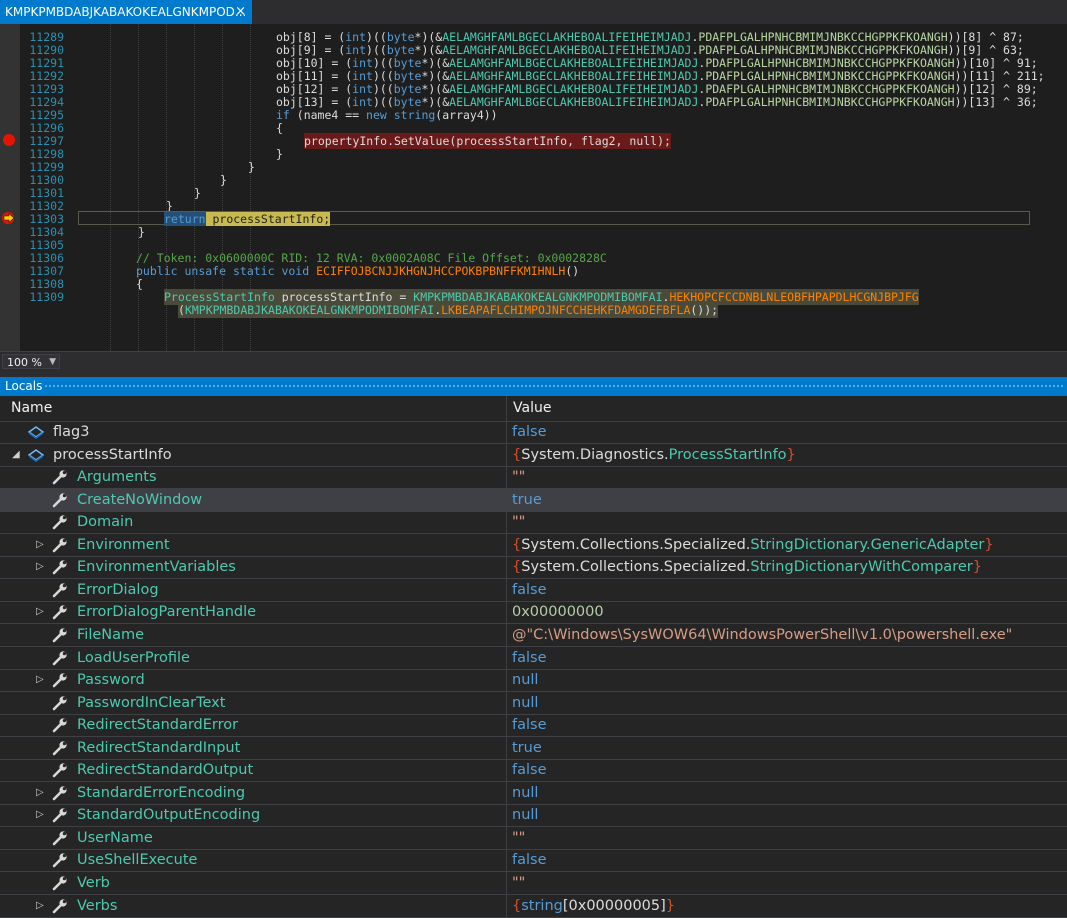 The width and height of the screenshot is (1067, 918). I want to click on locals-row: UseShellExecute false, so click(533, 861).